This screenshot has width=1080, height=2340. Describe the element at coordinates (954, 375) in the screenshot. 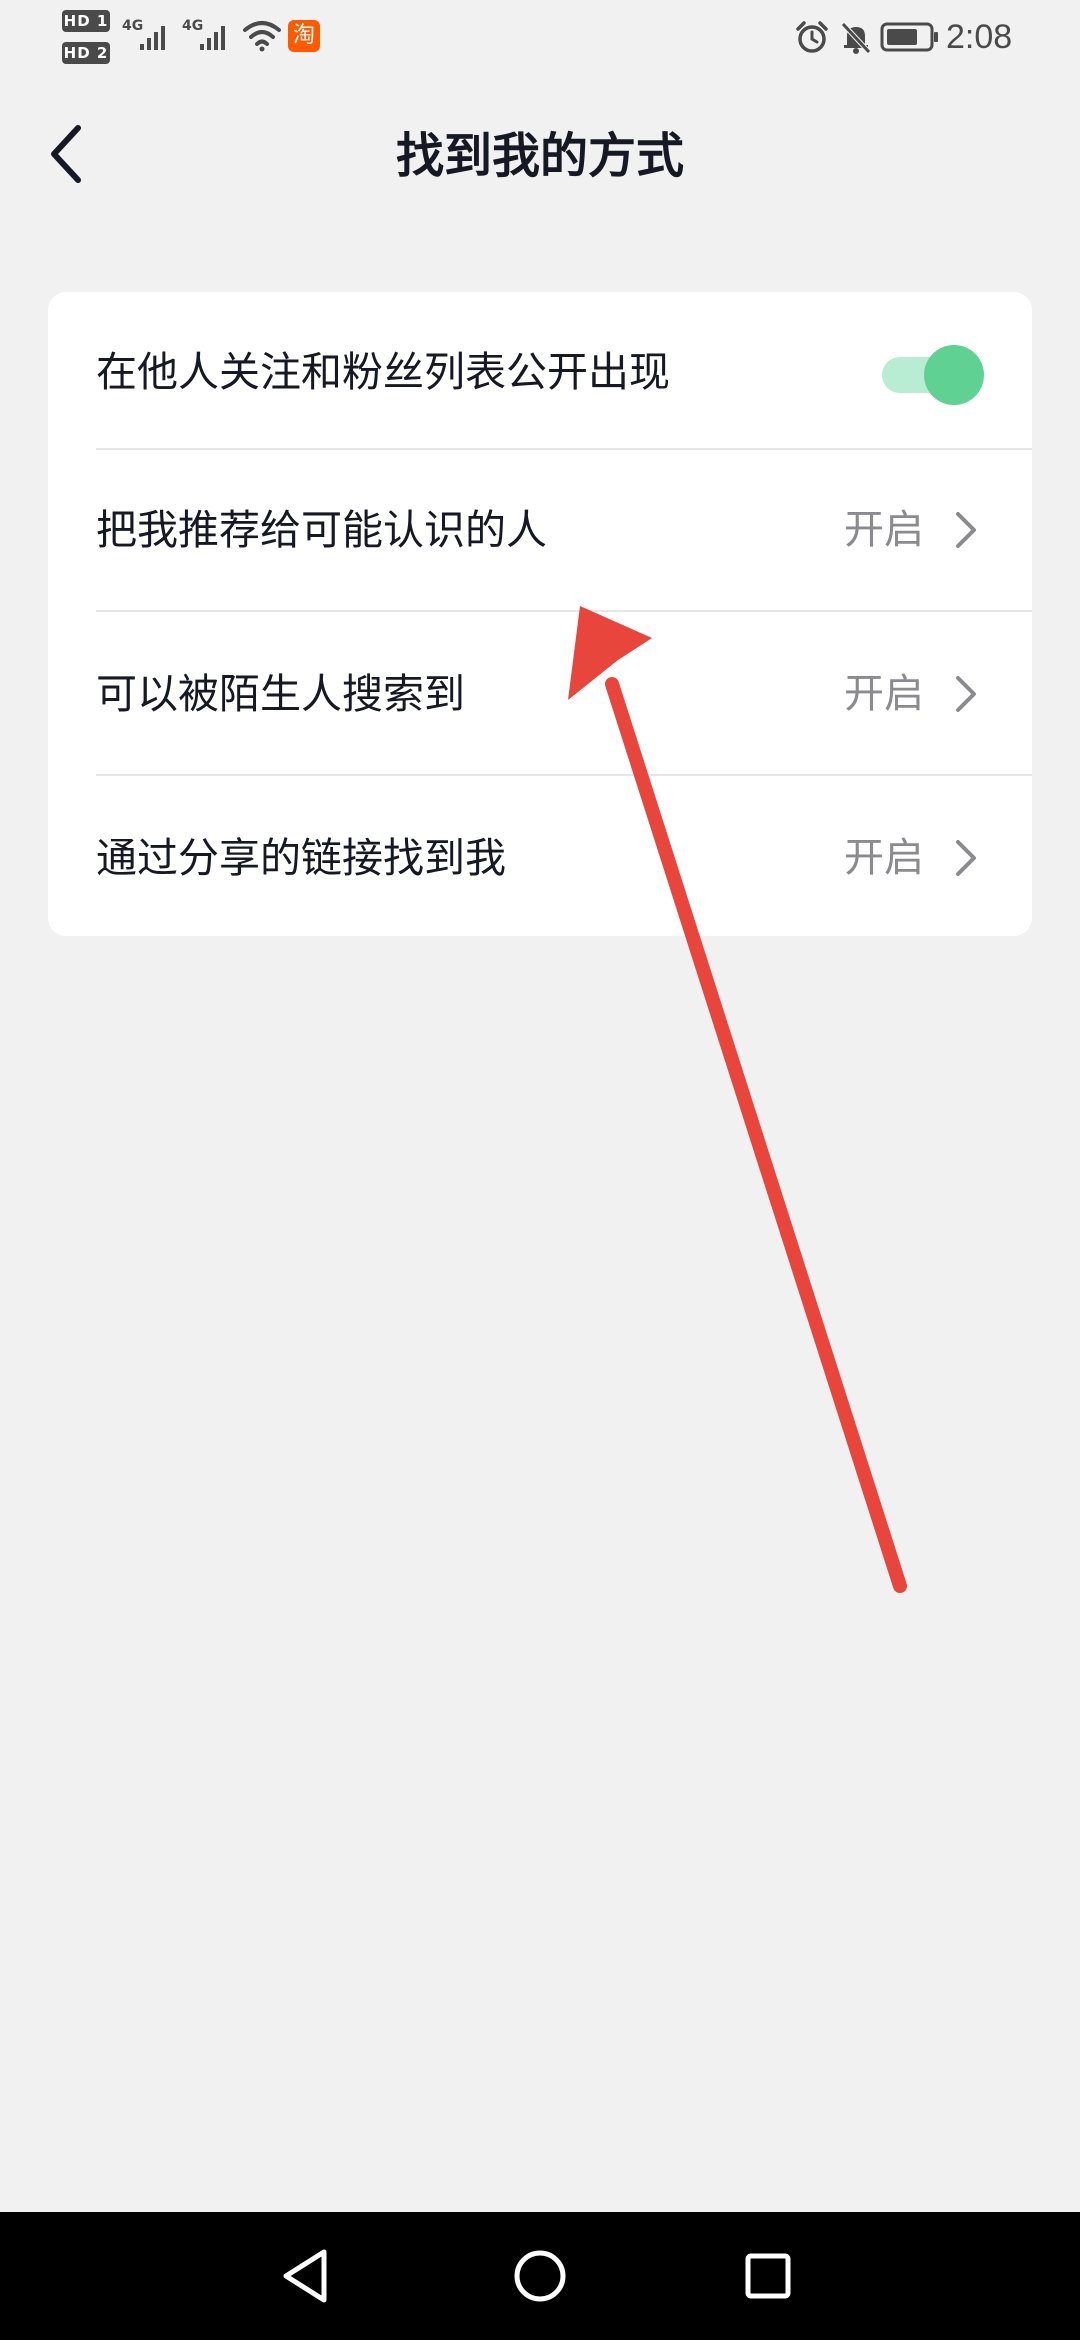

I see `toggle-knob` at that location.